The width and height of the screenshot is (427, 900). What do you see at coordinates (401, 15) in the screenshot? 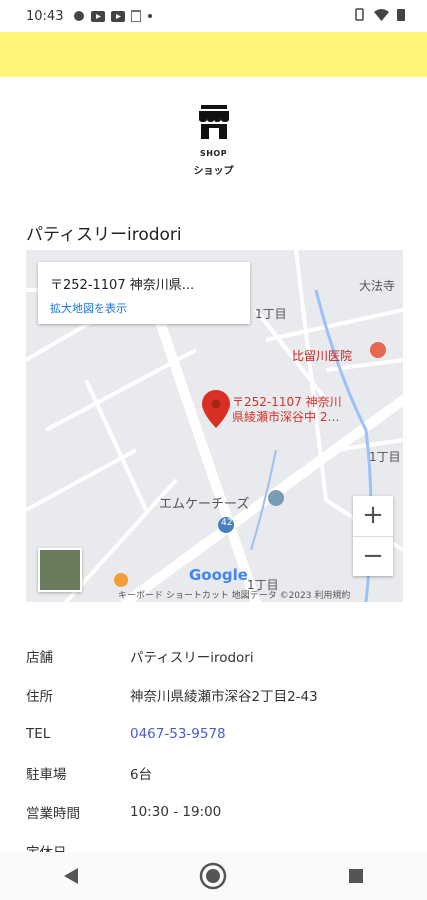
I see `battery-icon` at bounding box center [401, 15].